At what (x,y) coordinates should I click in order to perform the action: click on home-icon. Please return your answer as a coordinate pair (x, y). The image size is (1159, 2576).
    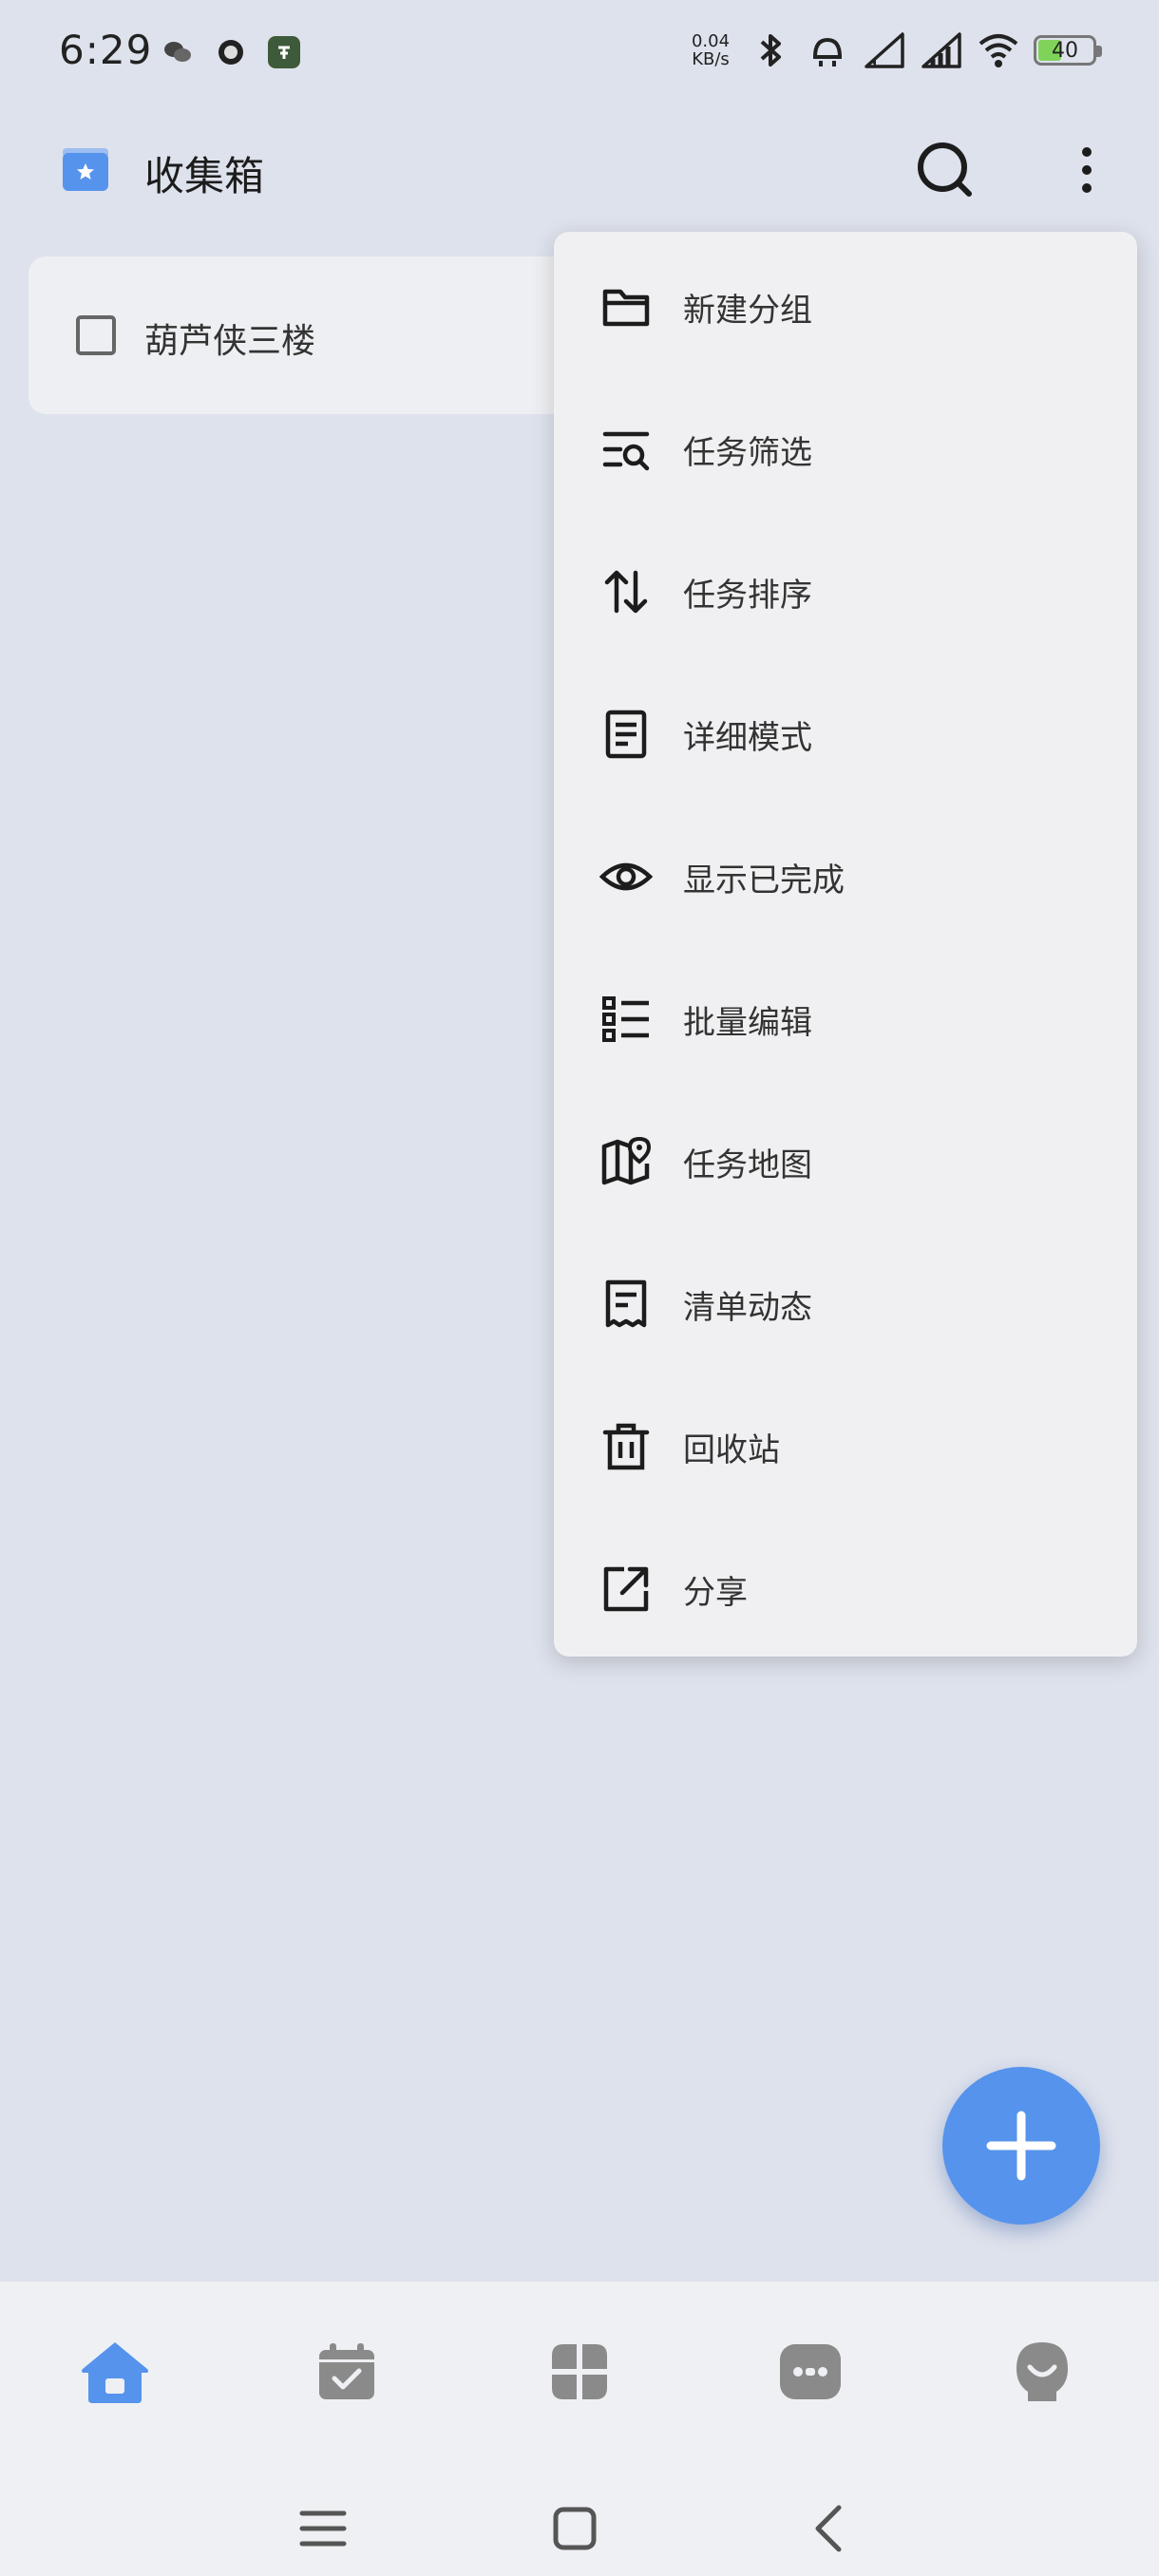
    Looking at the image, I should click on (115, 2372).